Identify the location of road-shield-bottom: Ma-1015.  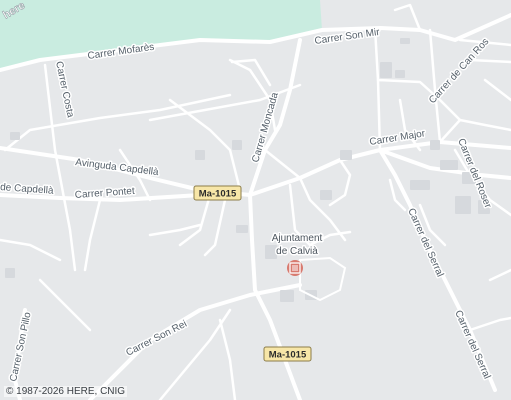
(287, 354).